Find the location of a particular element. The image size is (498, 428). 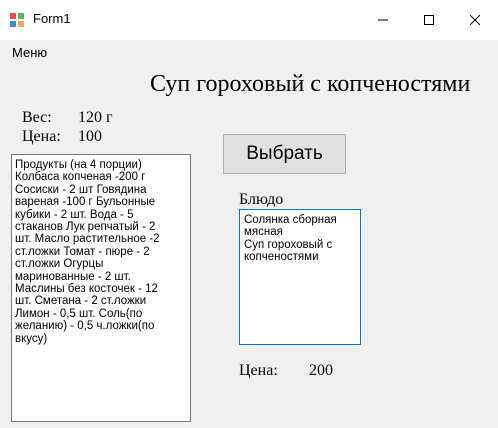

price-label: Цена: is located at coordinates (41, 136).